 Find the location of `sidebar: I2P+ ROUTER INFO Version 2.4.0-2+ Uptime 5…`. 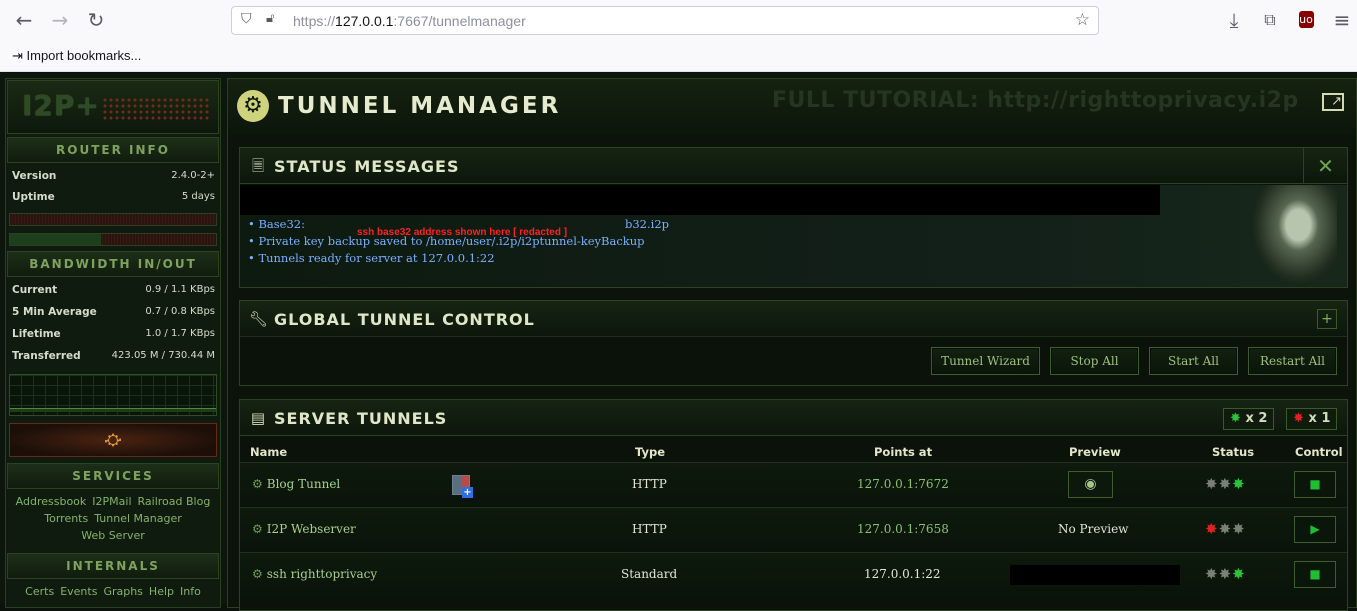

sidebar: I2P+ ROUTER INFO Version 2.4.0-2+ Uptime 5… is located at coordinates (113, 343).